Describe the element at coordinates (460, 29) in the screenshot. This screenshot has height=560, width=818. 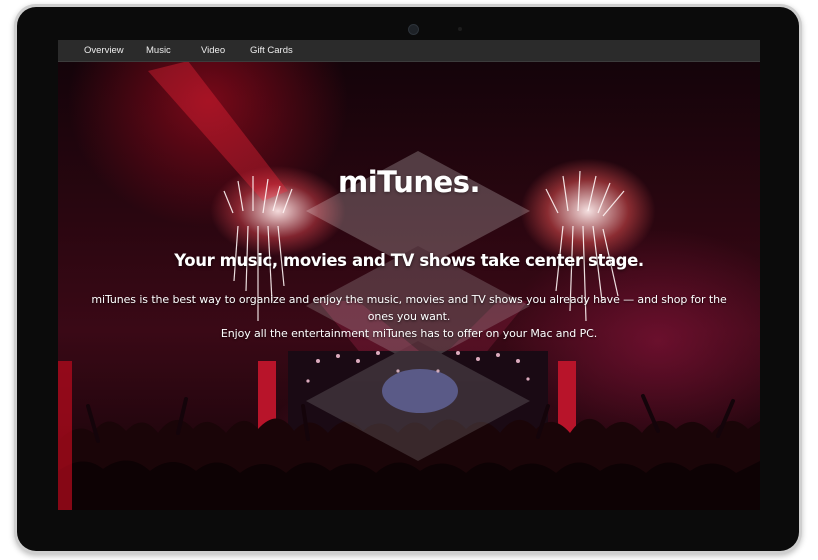
I see `light-sensor` at that location.